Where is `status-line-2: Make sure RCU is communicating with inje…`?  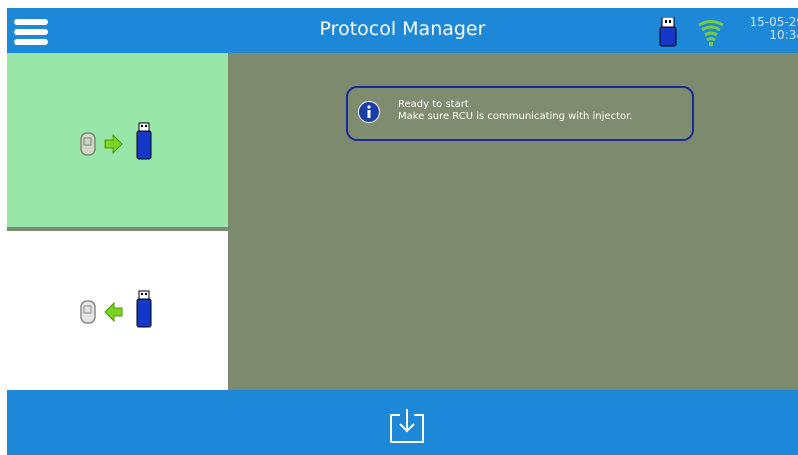 status-line-2: Make sure RCU is communicating with inje… is located at coordinates (515, 116).